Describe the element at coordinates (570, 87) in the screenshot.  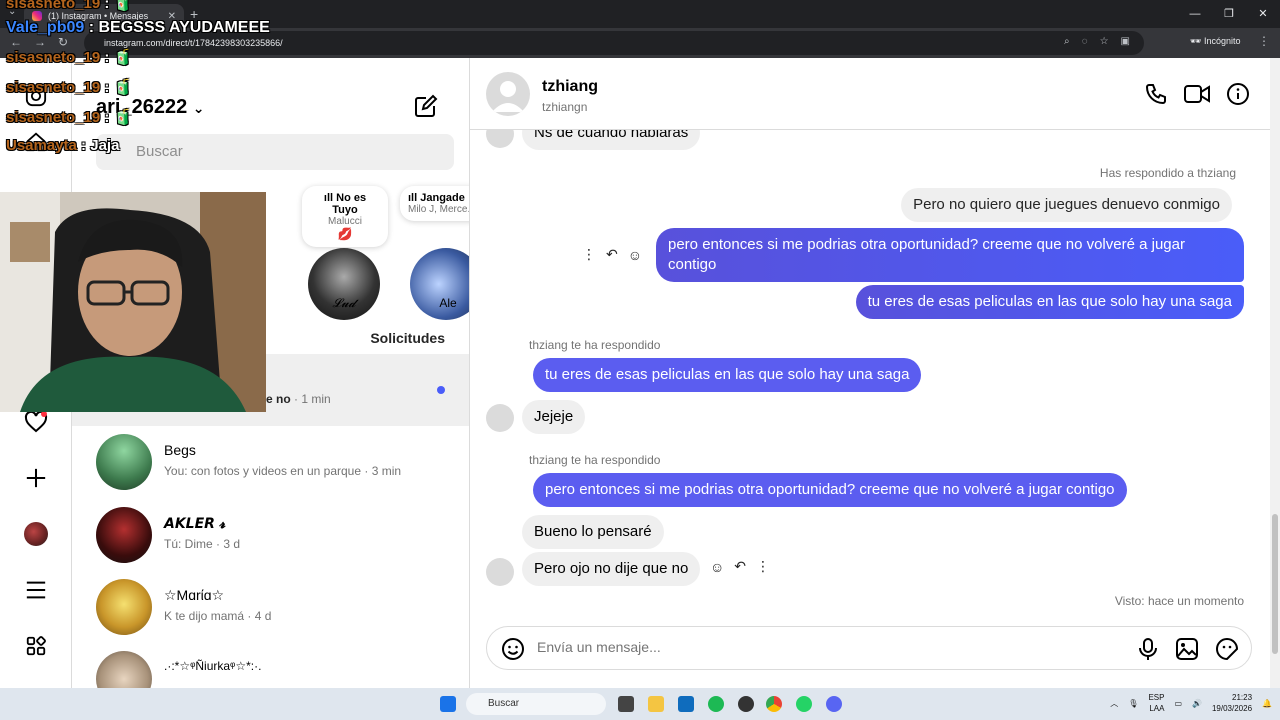
I see `contact-name: tzhiang` at that location.